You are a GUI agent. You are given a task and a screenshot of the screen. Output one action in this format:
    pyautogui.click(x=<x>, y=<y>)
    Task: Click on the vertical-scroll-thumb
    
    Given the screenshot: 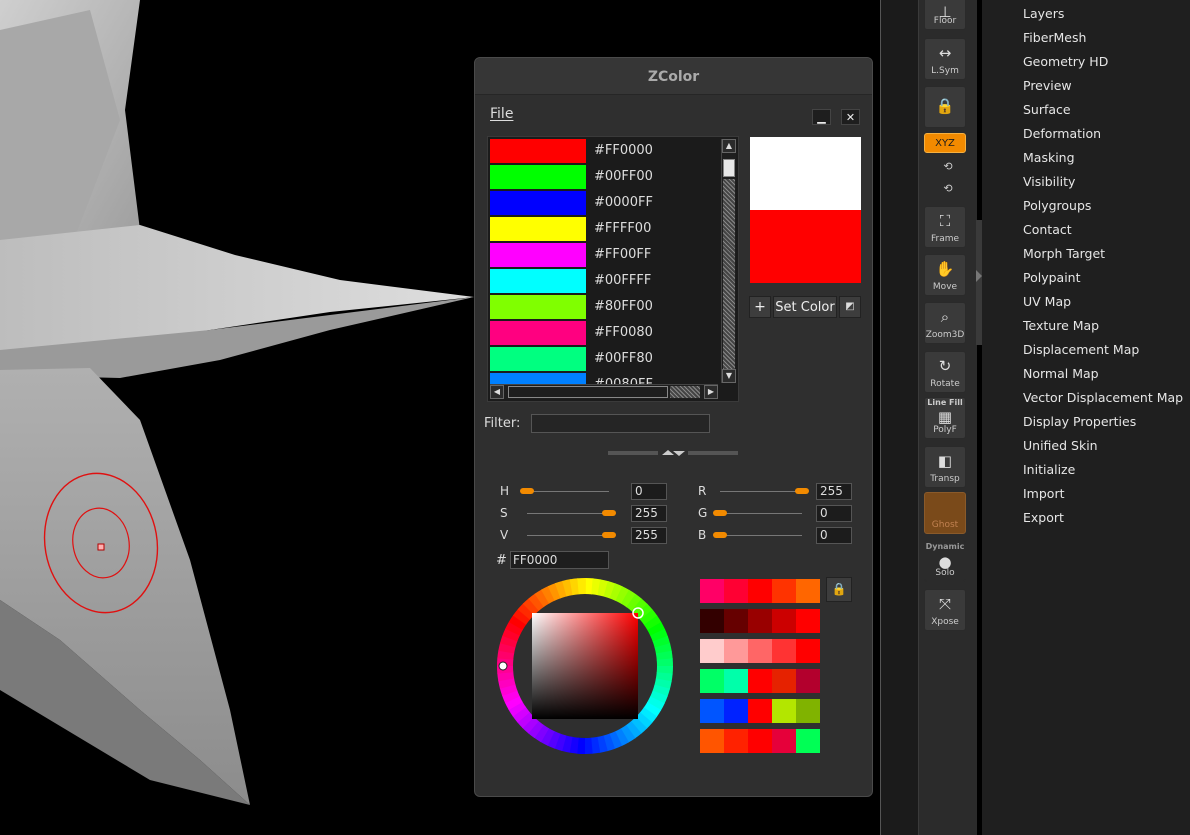 What is the action you would take?
    pyautogui.click(x=729, y=168)
    